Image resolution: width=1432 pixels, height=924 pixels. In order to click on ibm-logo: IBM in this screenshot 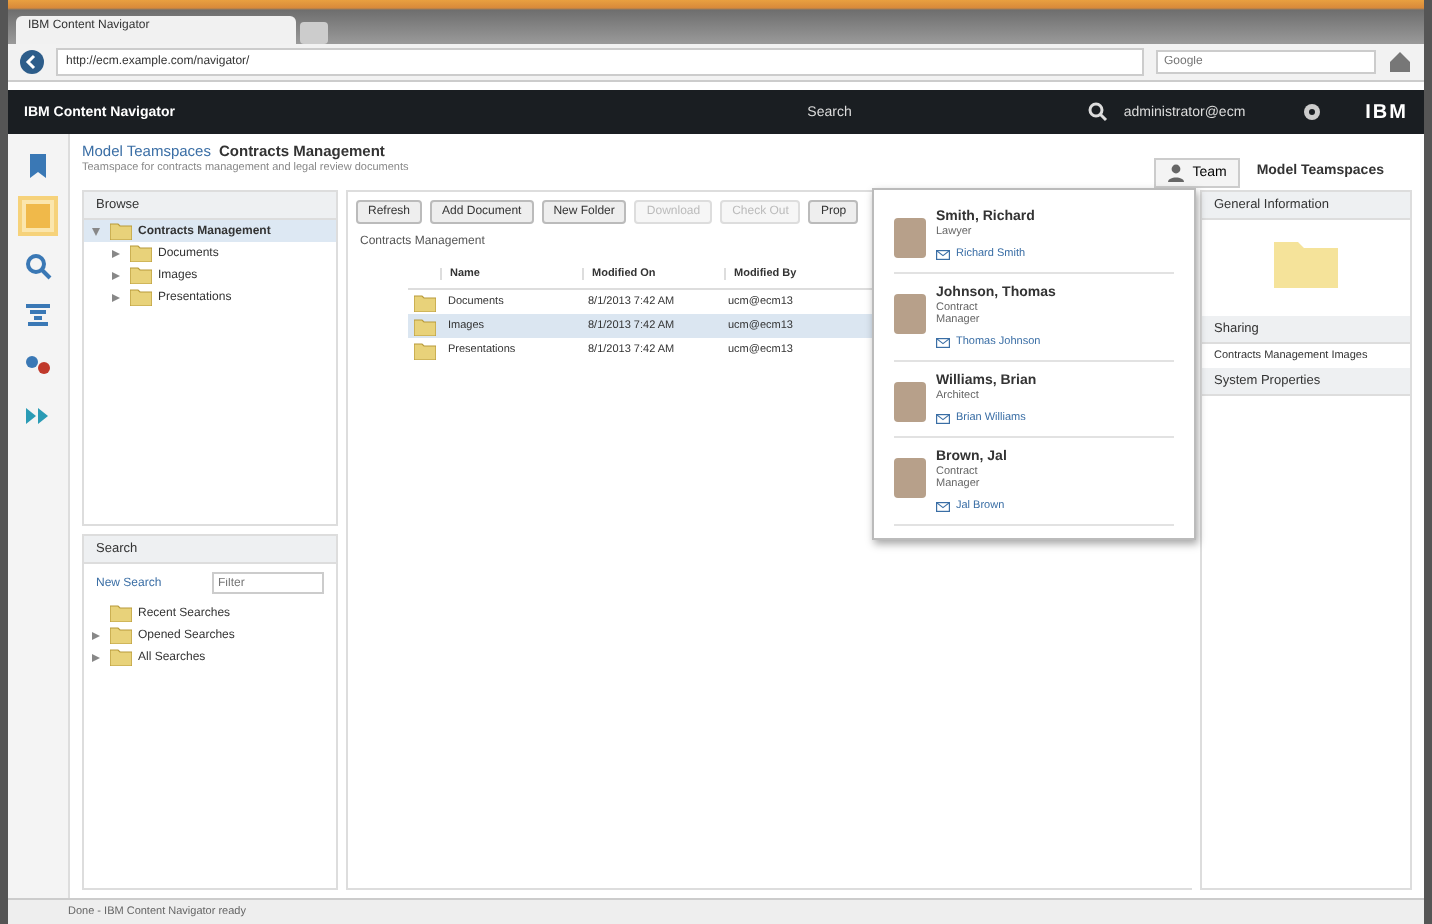, I will do `click(1386, 112)`.